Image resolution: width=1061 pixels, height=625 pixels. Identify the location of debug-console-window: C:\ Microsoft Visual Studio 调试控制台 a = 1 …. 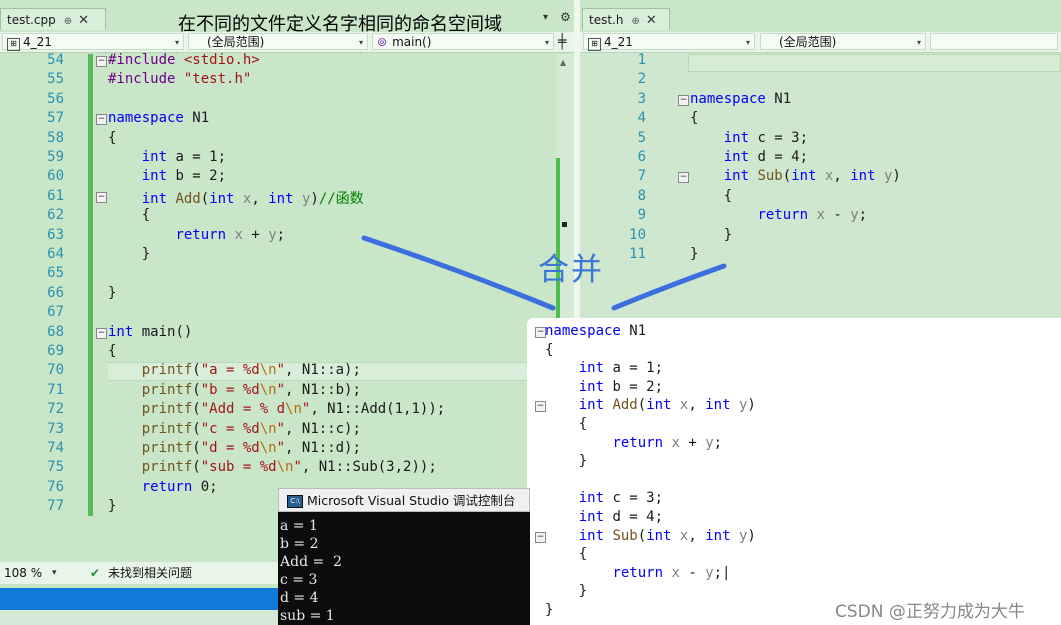
(404, 556).